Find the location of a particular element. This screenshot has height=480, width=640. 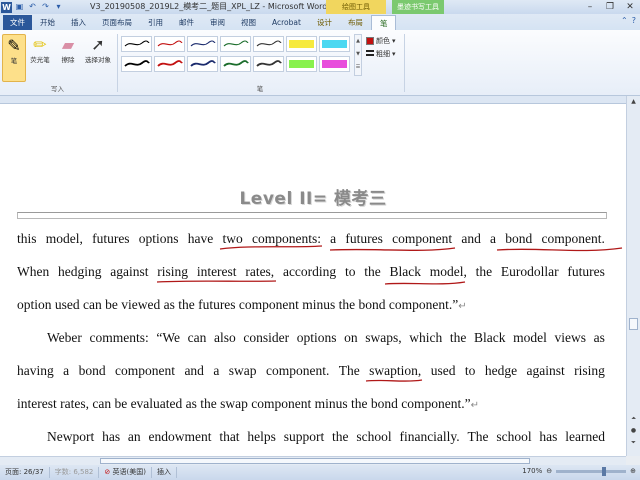

word: school is located at coordinates (374, 436).